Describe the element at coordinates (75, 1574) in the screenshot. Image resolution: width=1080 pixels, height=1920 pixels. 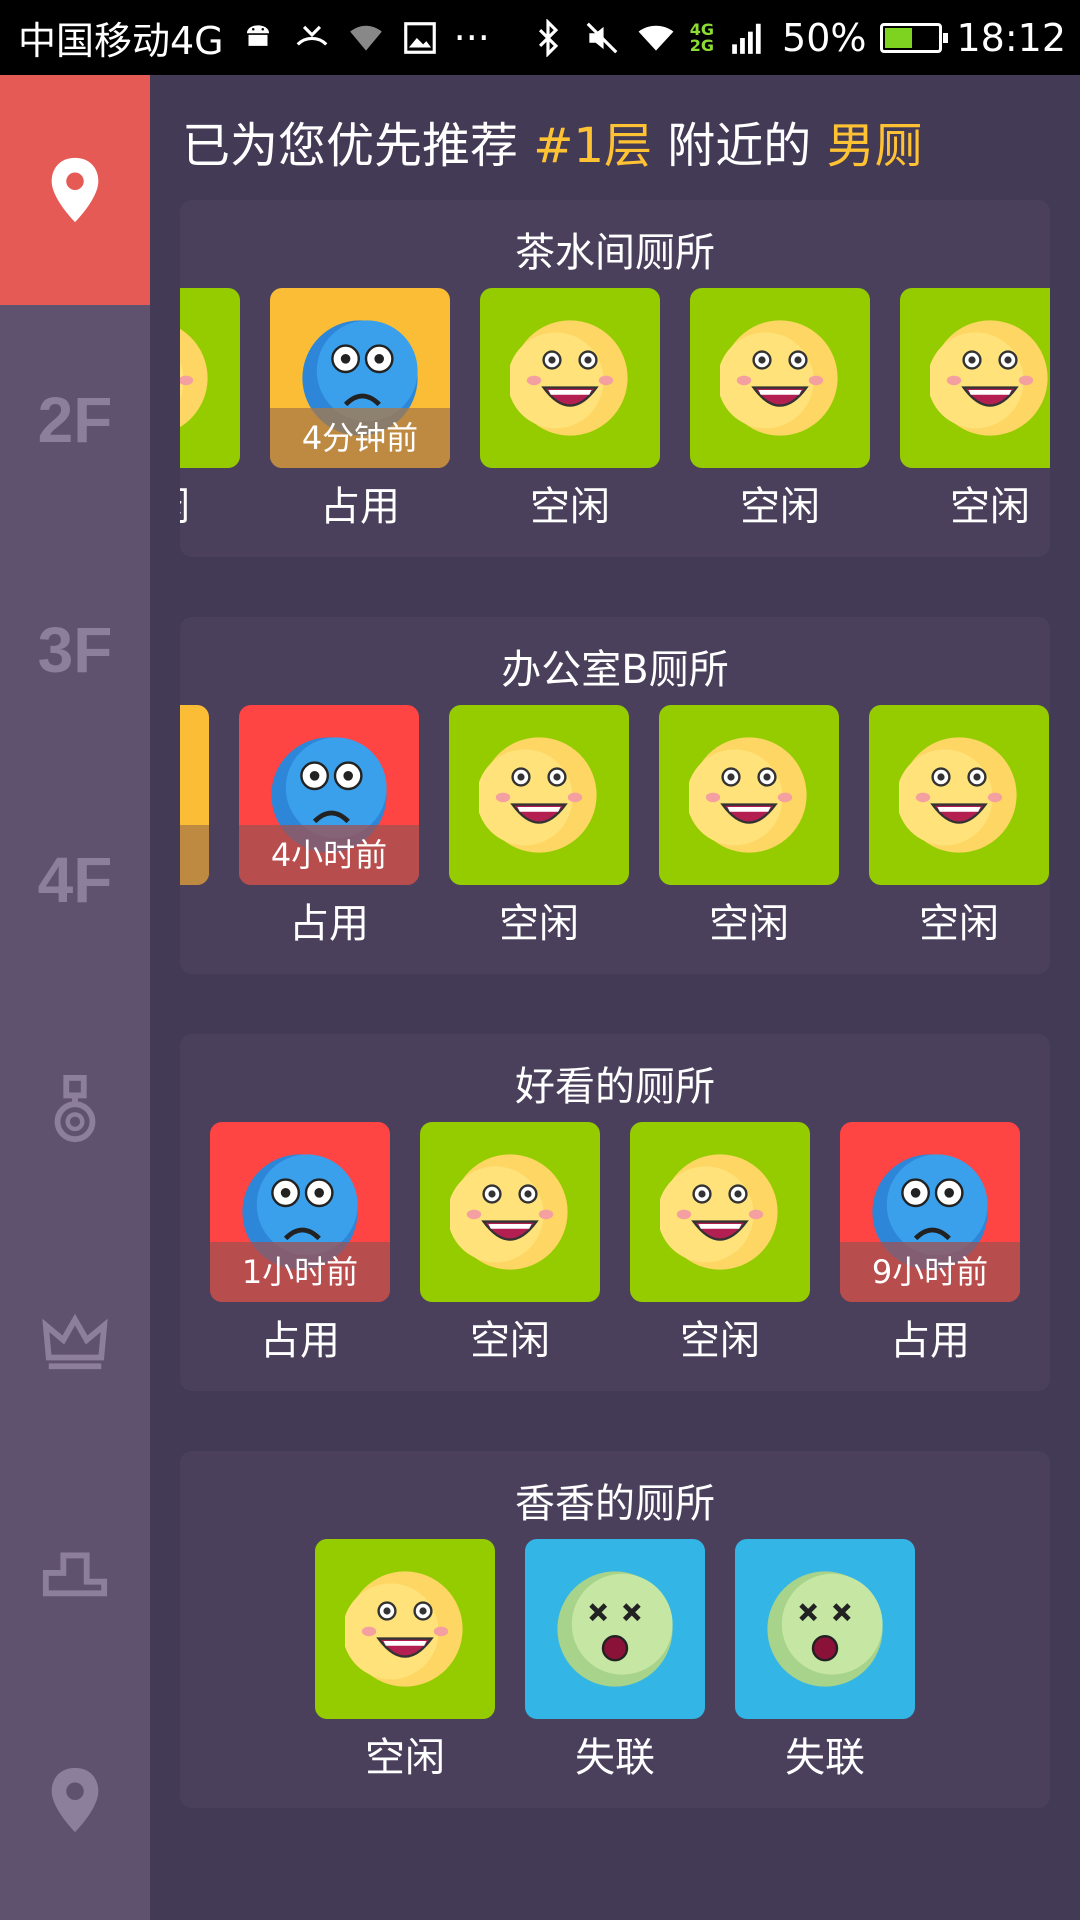
I see `podium-icon` at that location.